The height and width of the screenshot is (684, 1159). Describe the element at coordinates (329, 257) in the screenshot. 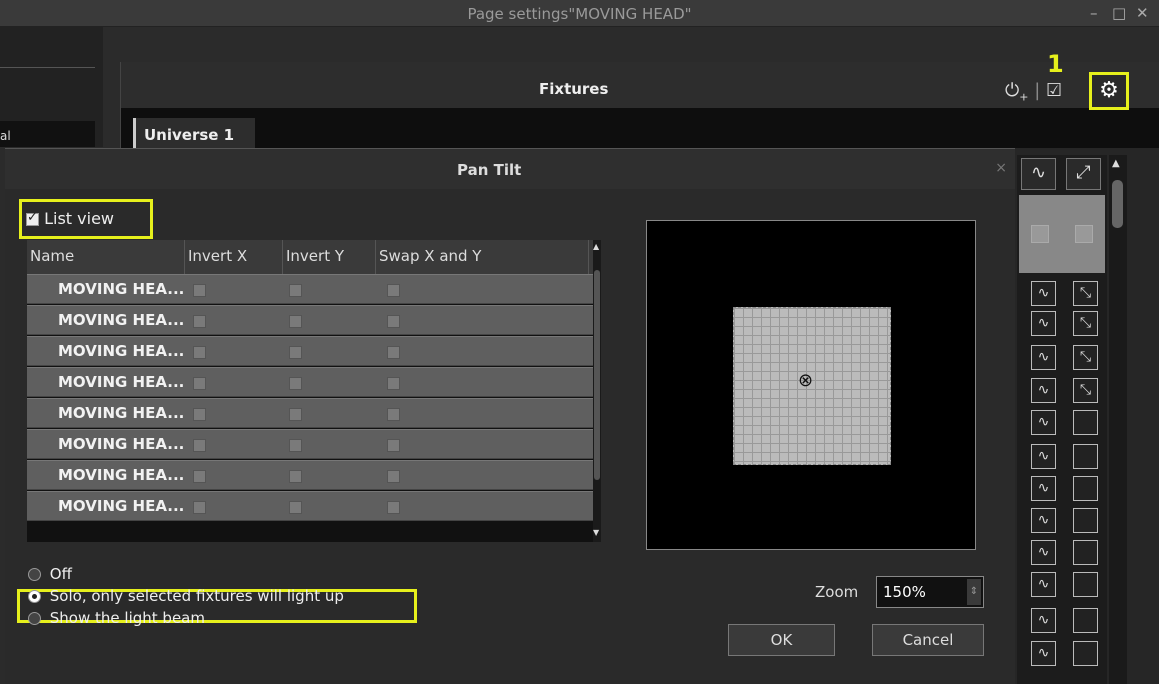

I see `column-invert-y: Invert Y` at that location.